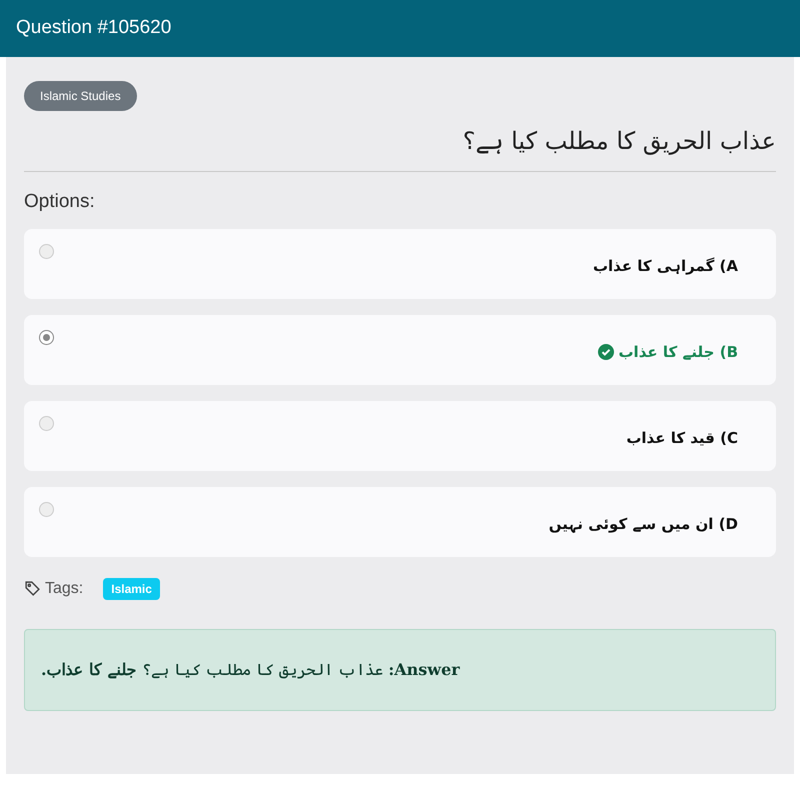 This screenshot has width=800, height=805. I want to click on check-circle-icon, so click(606, 352).